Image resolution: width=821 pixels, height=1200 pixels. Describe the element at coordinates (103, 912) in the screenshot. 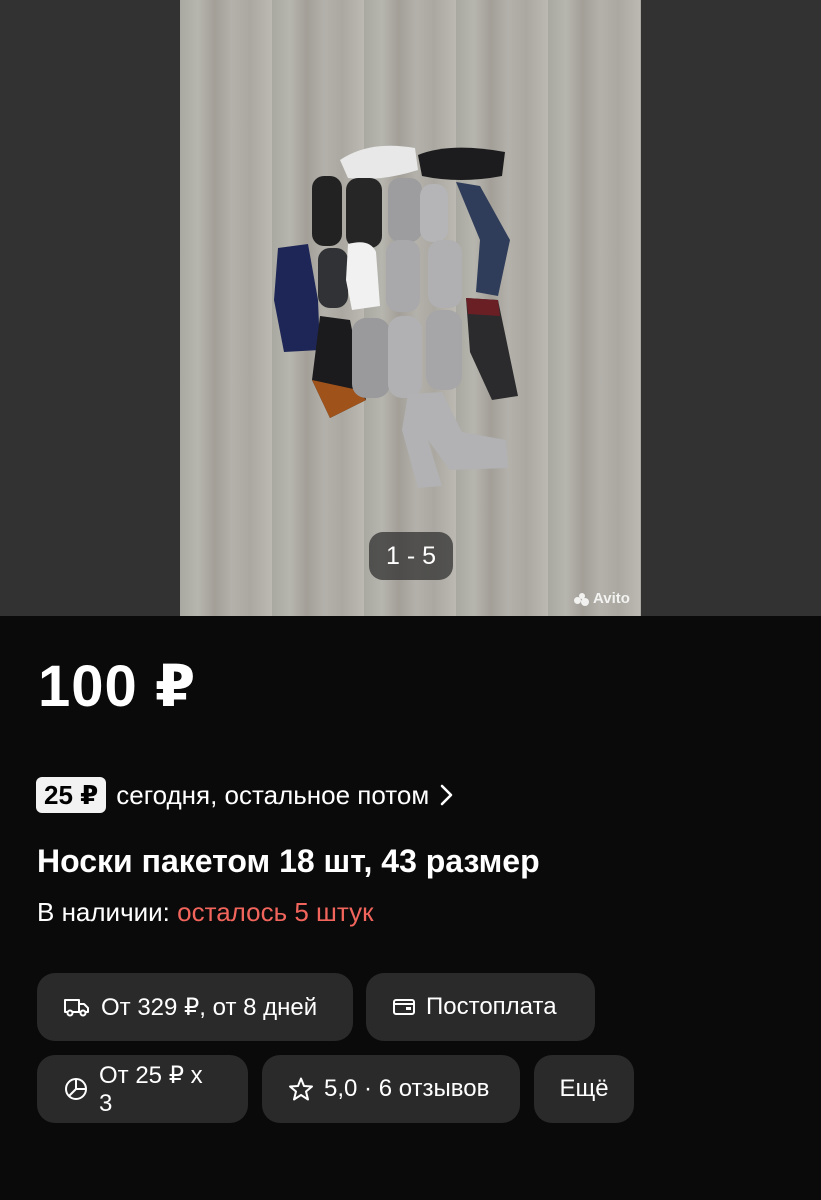

I see `stock-label: В наличии:` at that location.